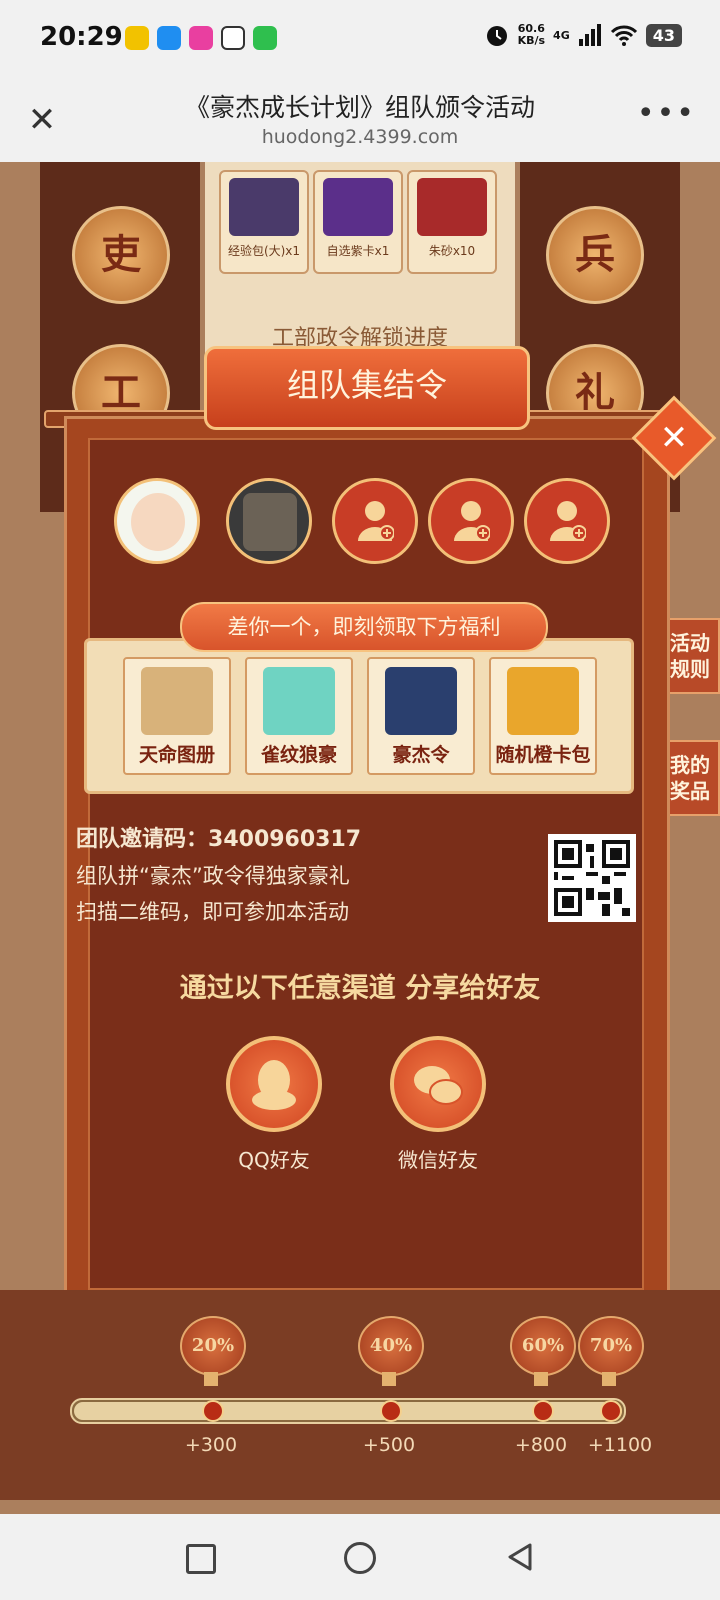  I want to click on invite-desc: 组队拼“豪杰”政令得独家豪礼, so click(213, 876).